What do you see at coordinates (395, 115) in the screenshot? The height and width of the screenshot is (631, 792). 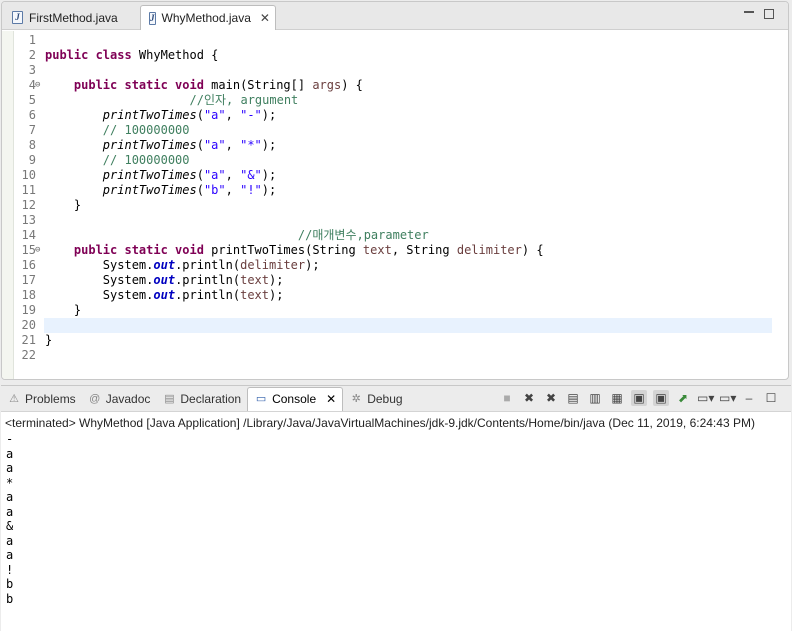 I see `code-line: 6 printTwoTimes("a", "-");` at bounding box center [395, 115].